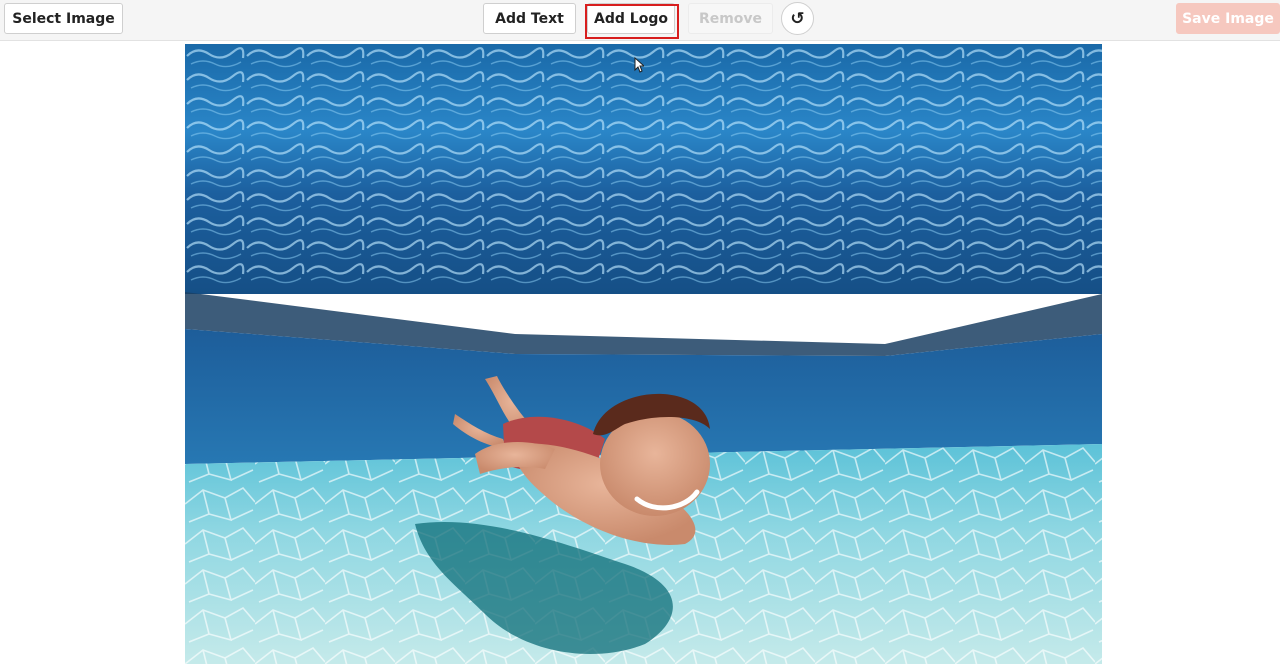 This screenshot has height=664, width=1280. I want to click on add-logo-button: Add Logo, so click(631, 18).